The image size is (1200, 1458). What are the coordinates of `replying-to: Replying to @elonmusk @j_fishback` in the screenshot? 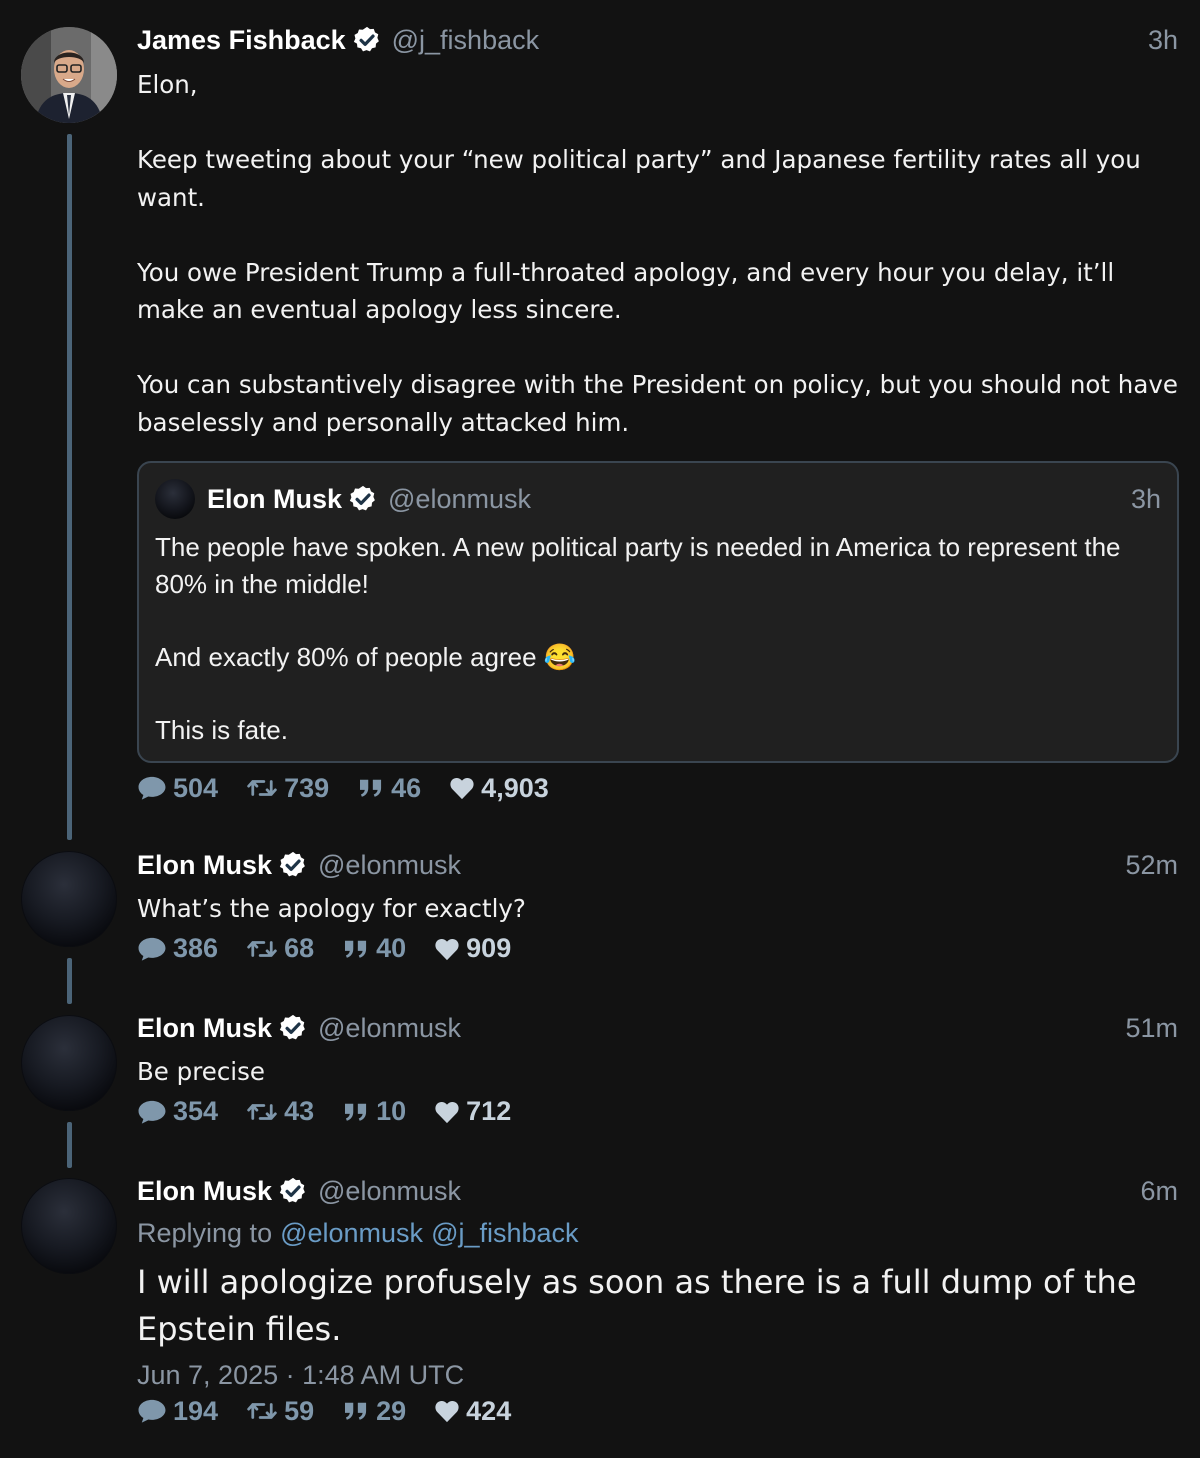 It's located at (657, 1233).